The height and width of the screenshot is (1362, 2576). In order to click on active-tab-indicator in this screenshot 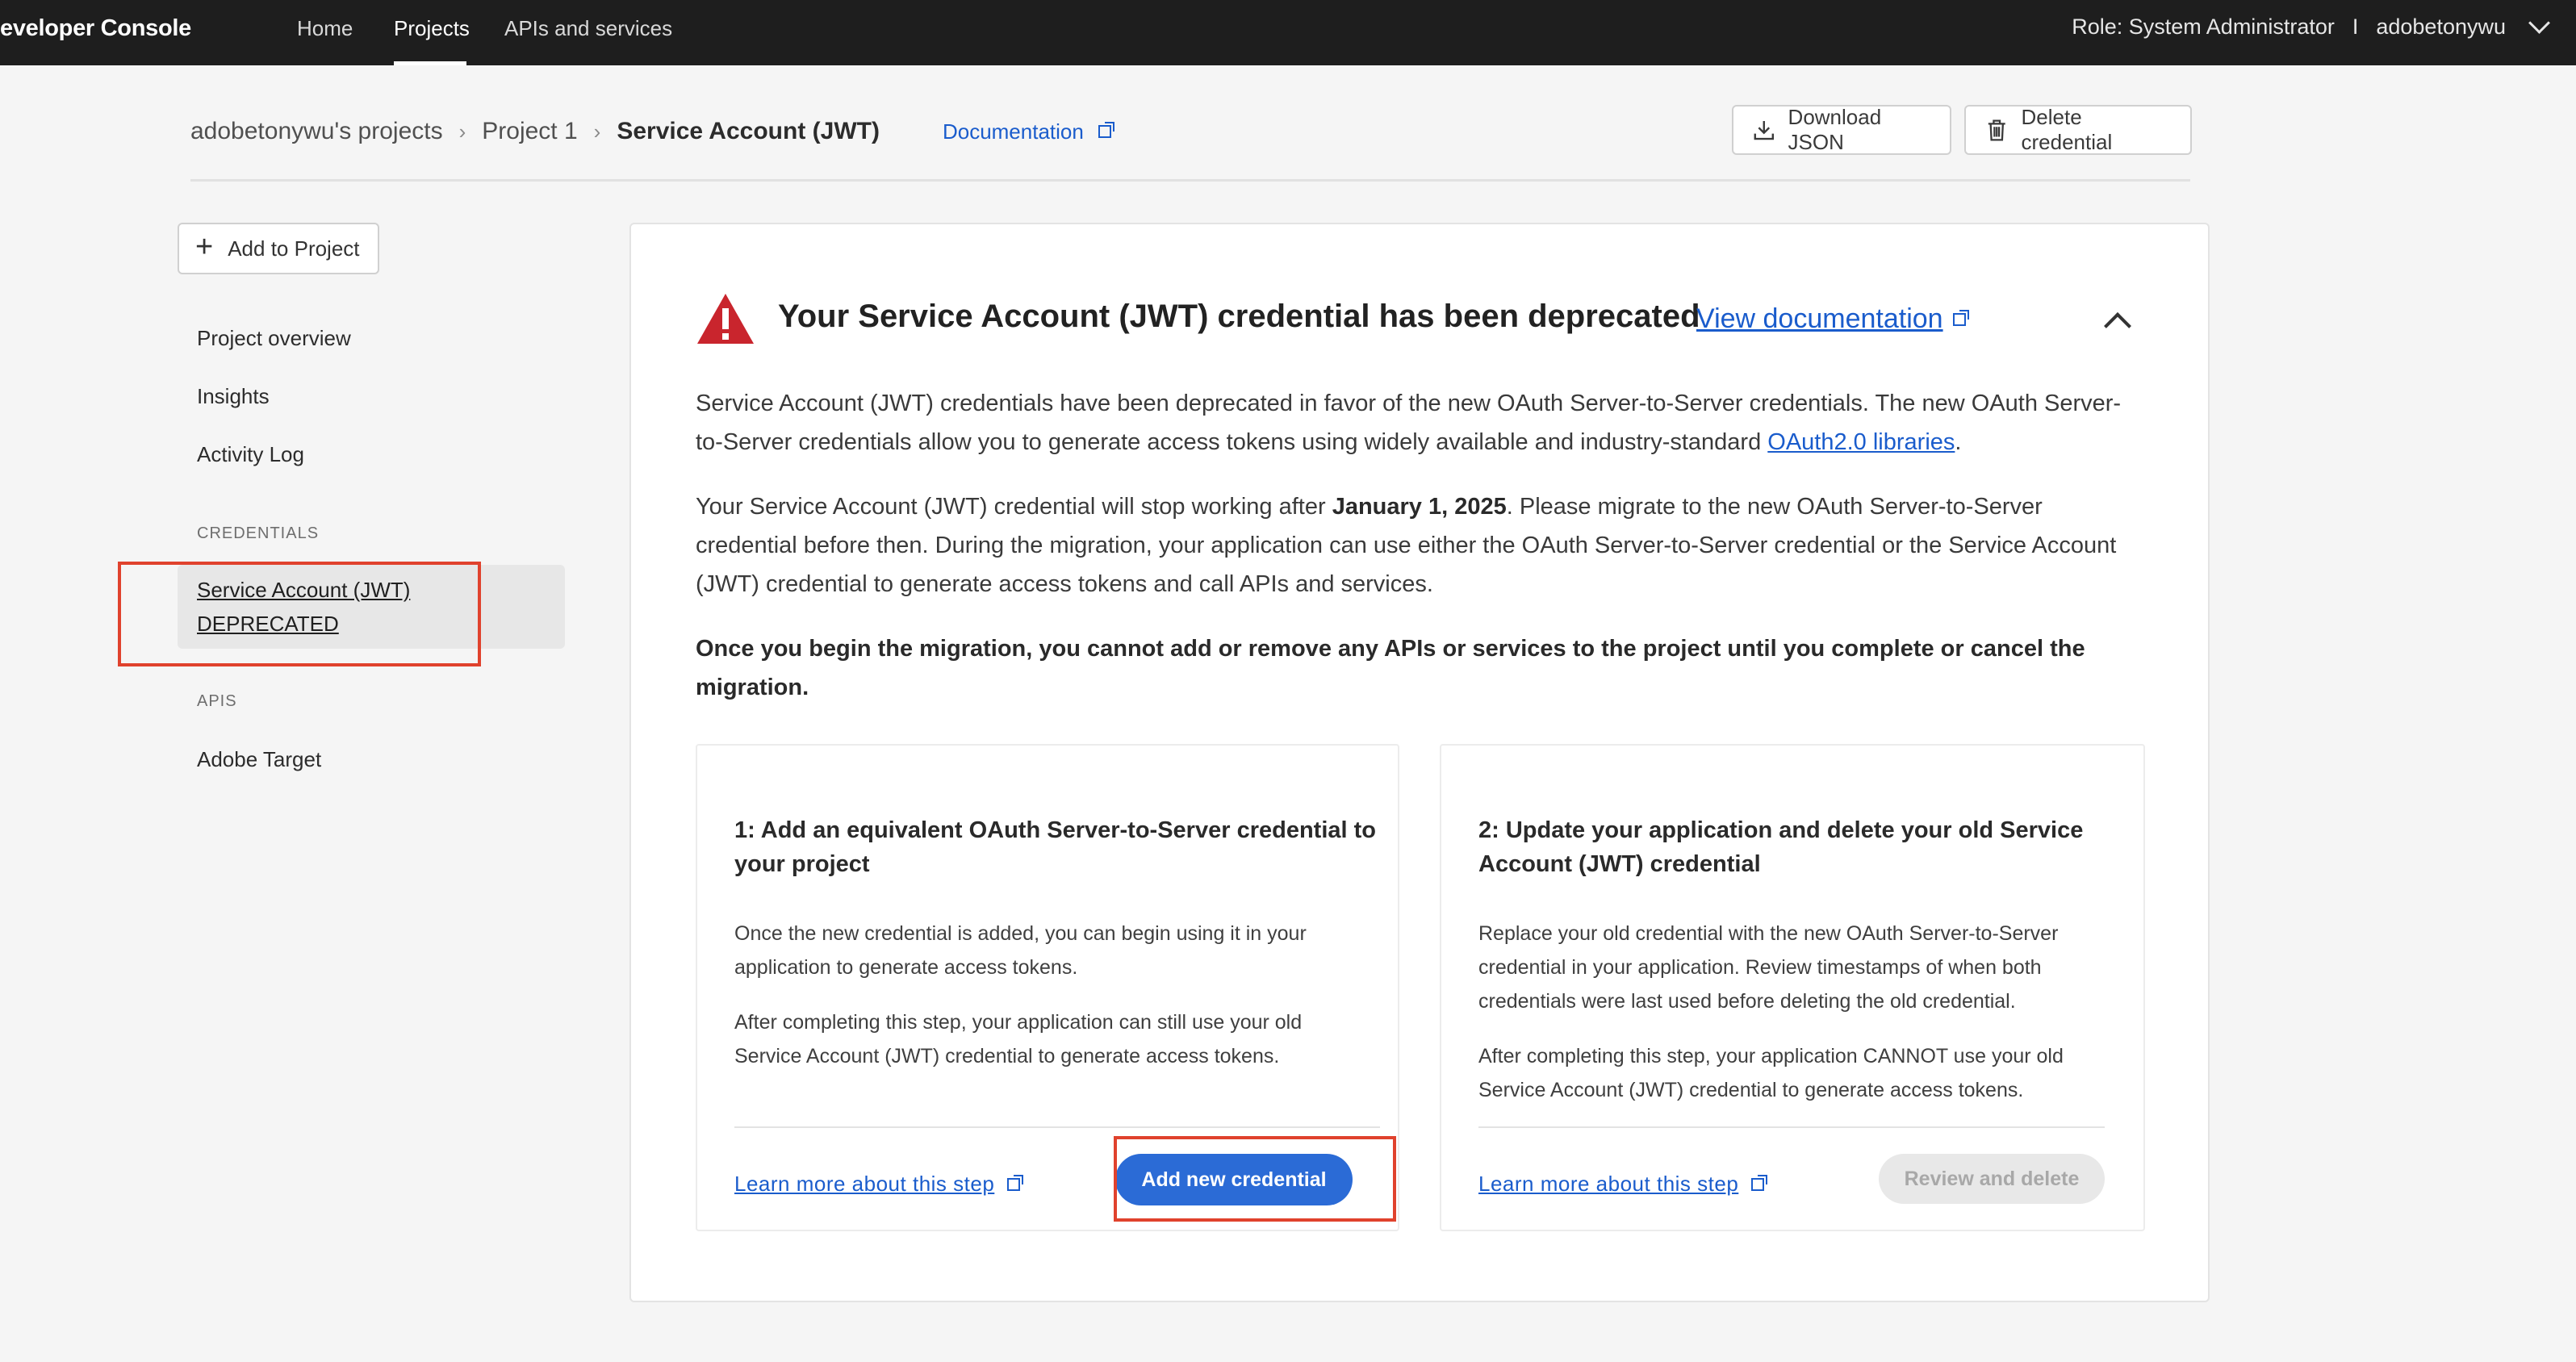, I will do `click(430, 63)`.